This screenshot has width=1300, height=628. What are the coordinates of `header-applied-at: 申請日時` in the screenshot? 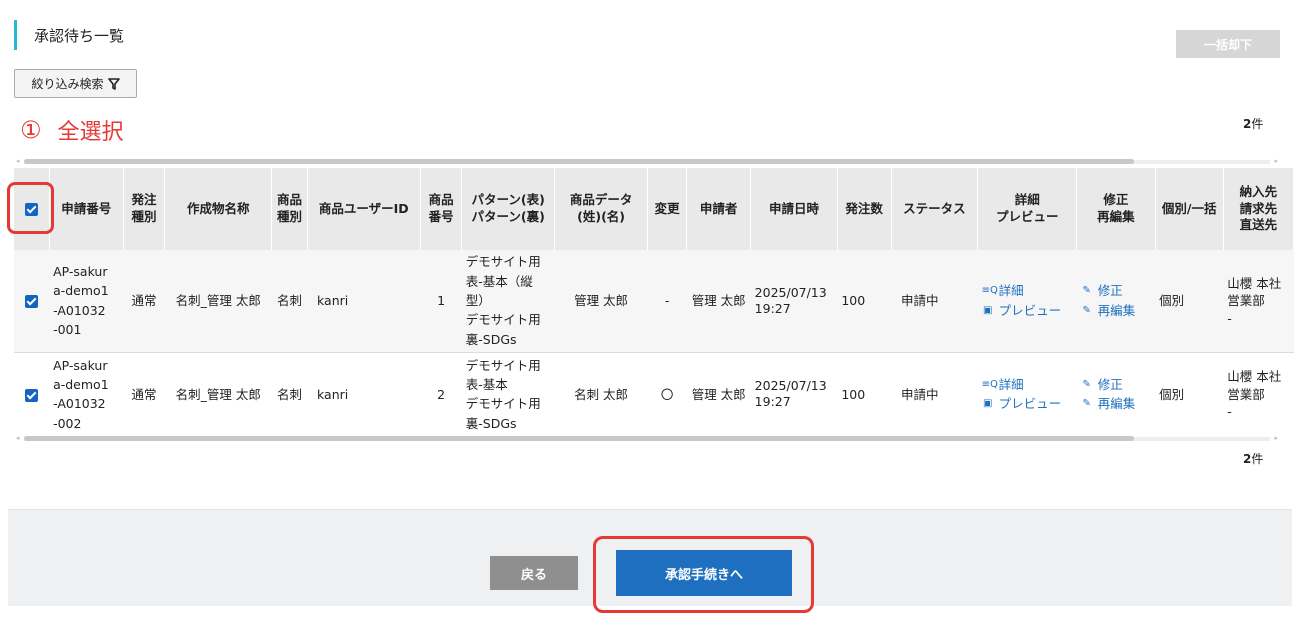 It's located at (794, 209).